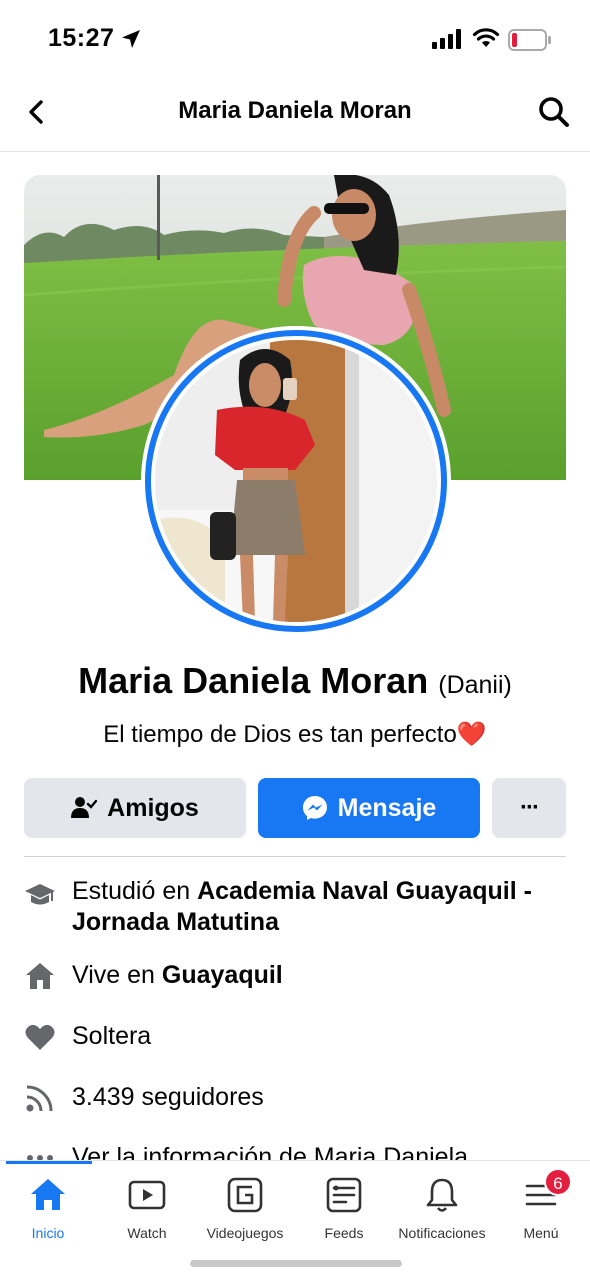 This screenshot has width=590, height=1280. Describe the element at coordinates (49, 1162) in the screenshot. I see `active-tab-indicator` at that location.